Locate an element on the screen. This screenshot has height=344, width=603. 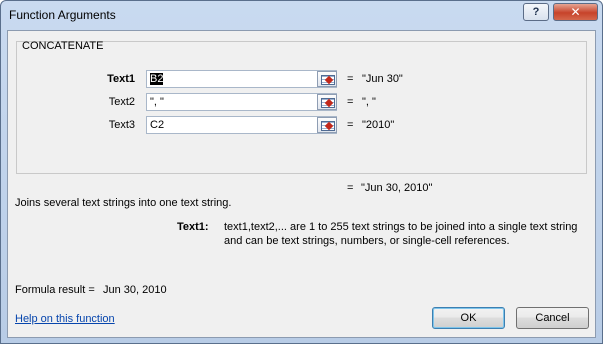
overall-result: "Jun 30, 2010" is located at coordinates (397, 188).